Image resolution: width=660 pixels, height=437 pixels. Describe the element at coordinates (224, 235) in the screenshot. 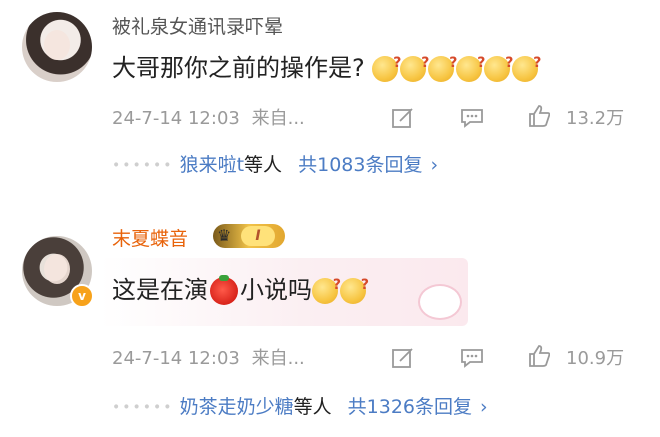

I see `vip-crown-icon: ♛` at that location.